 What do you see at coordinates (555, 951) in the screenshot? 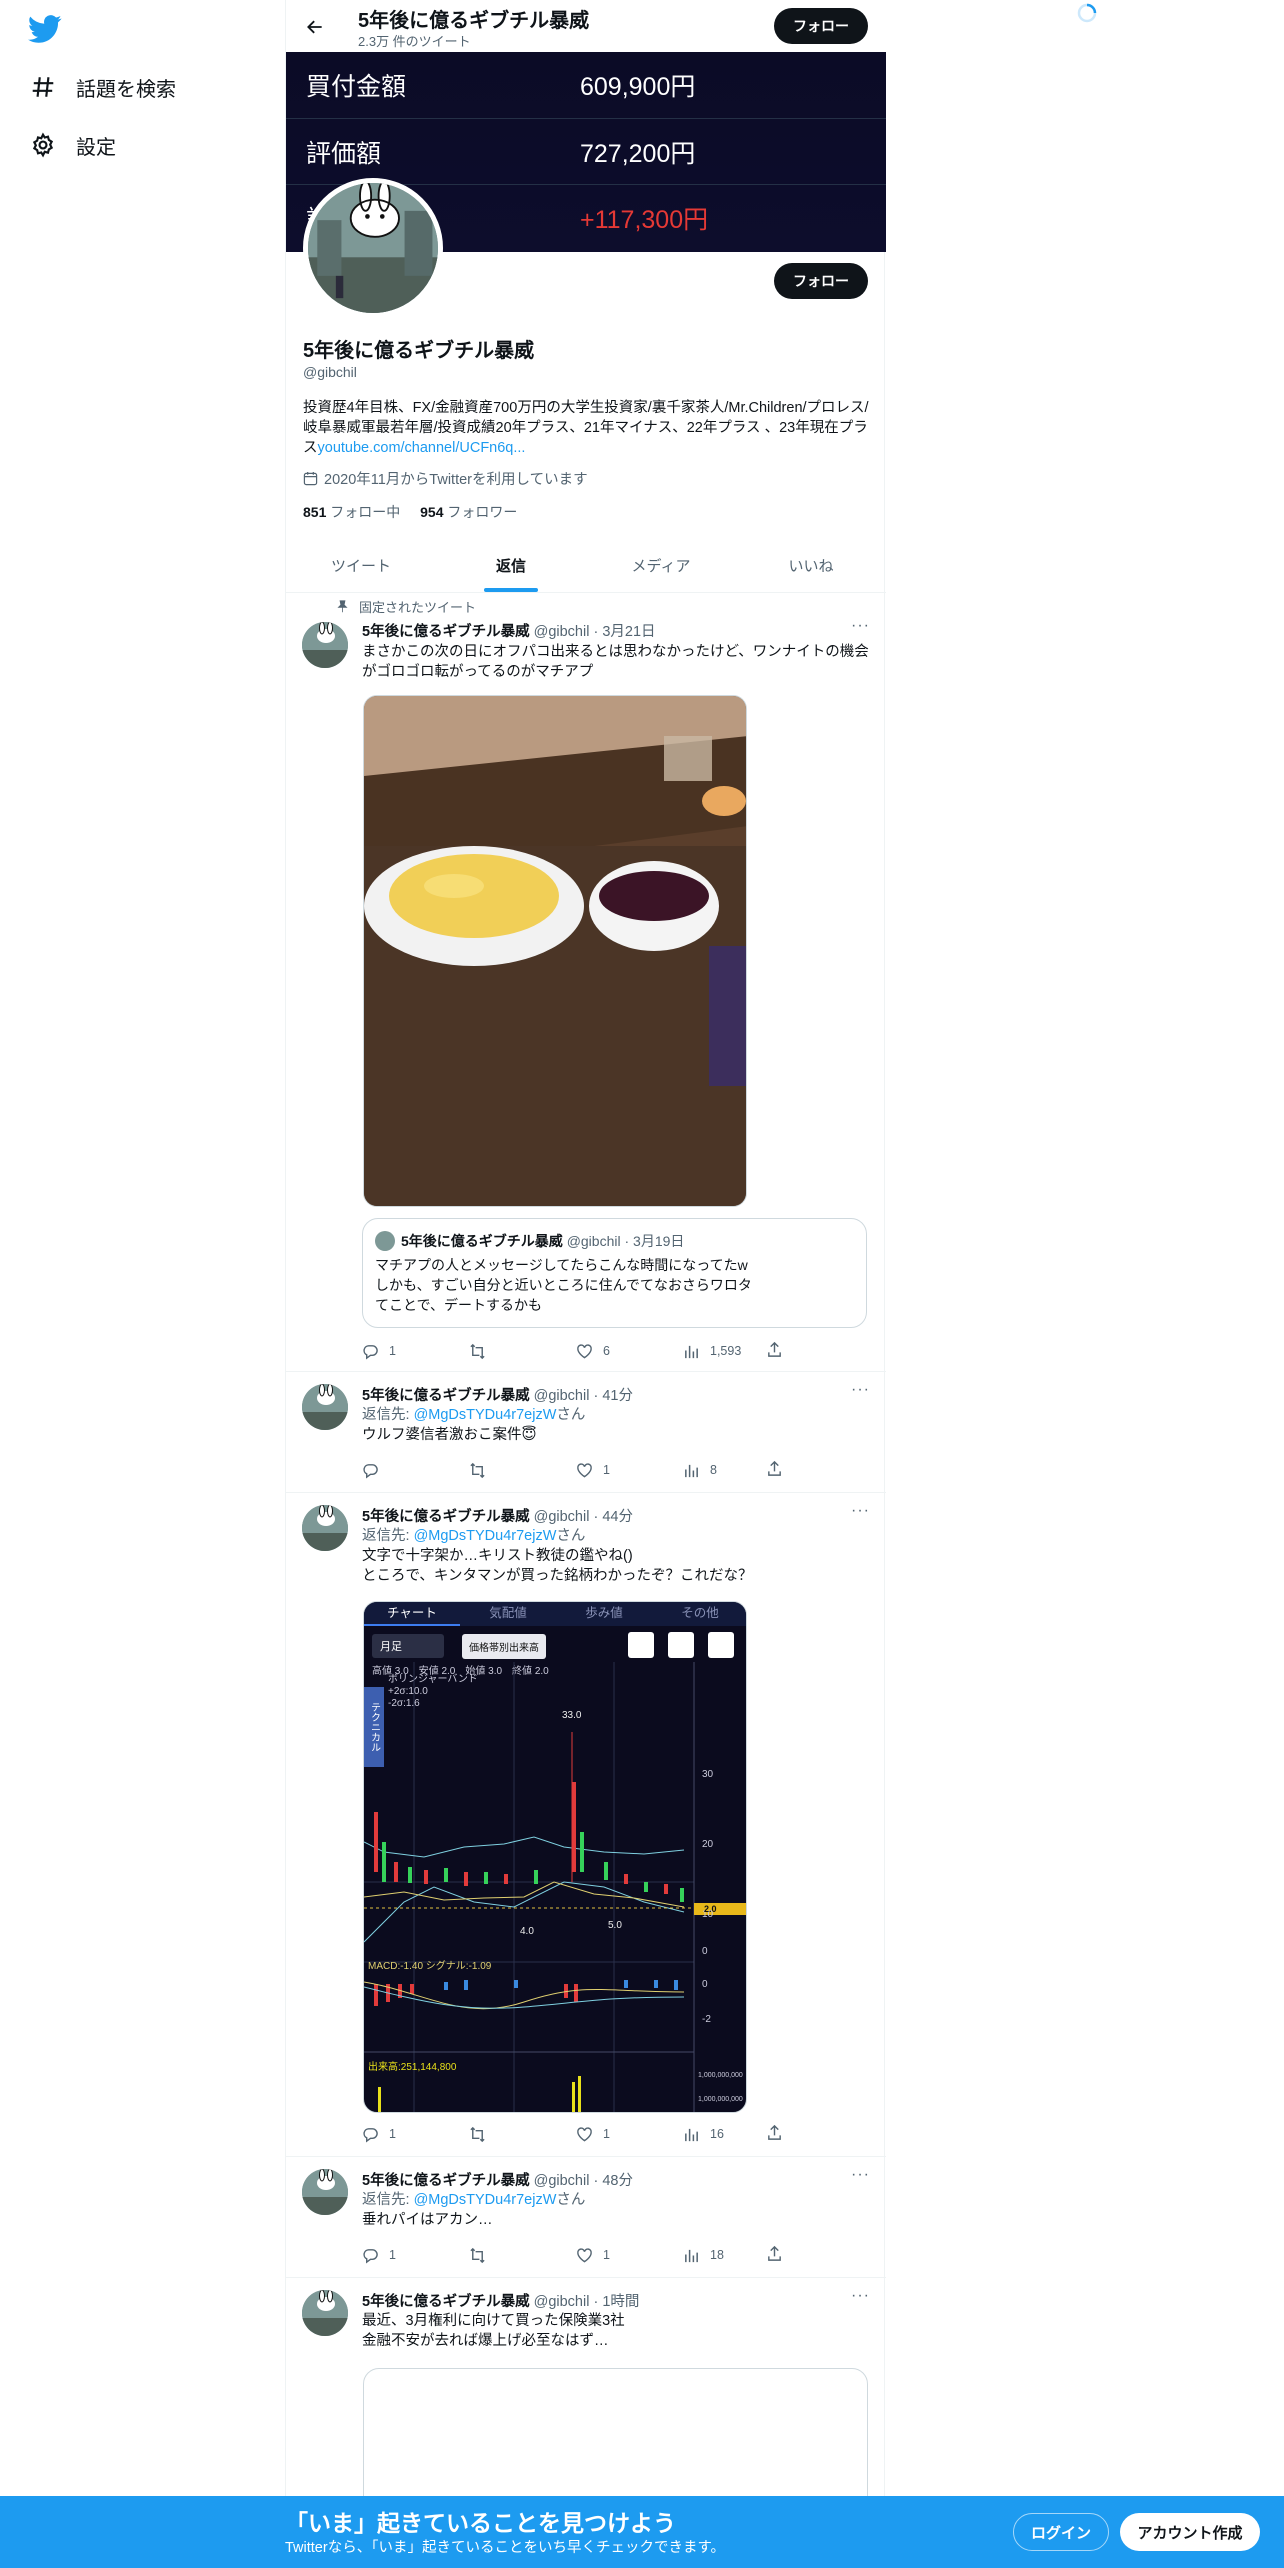
I see `tweet-photo` at bounding box center [555, 951].